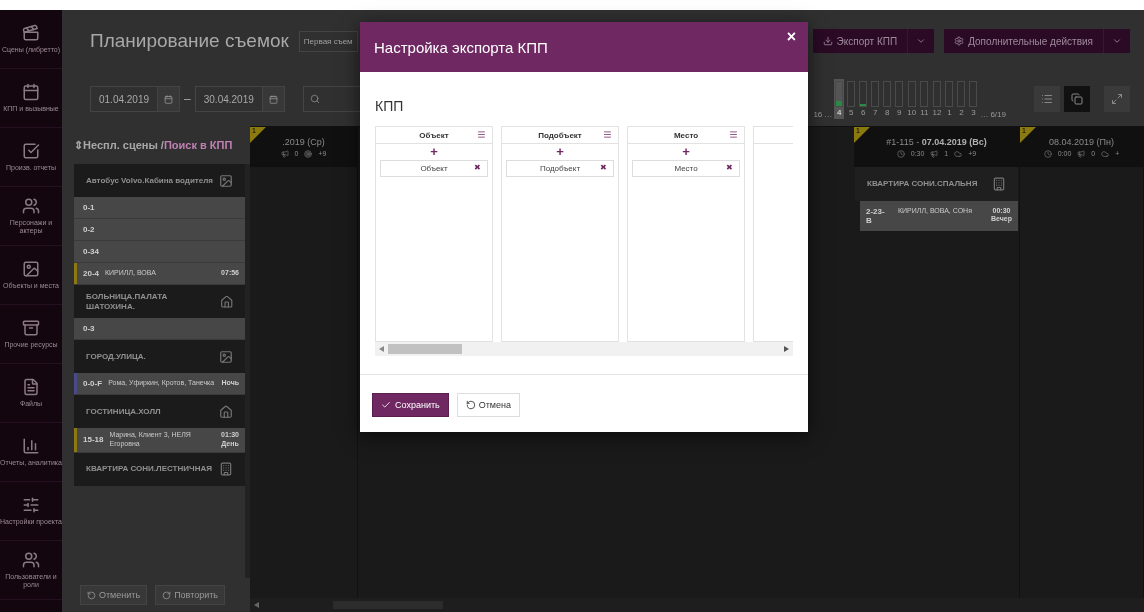 This screenshot has width=1144, height=612. What do you see at coordinates (31, 32) in the screenshot?
I see `clapperboard-icon` at bounding box center [31, 32].